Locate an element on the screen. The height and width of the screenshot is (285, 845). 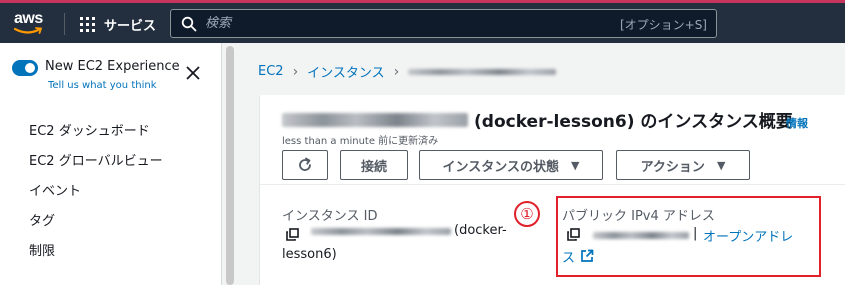
refresh-icon is located at coordinates (305, 164).